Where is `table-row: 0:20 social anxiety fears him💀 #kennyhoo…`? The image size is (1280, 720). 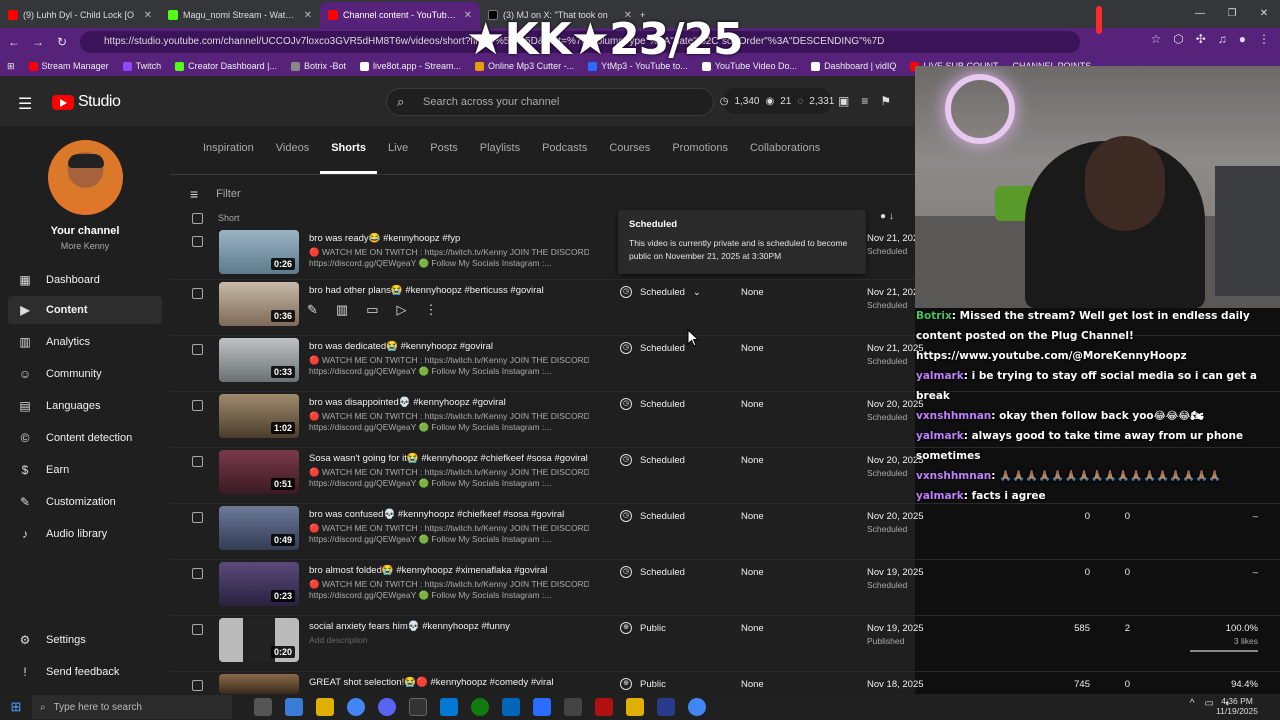 table-row: 0:20 social anxiety fears him💀 #kennyhoo… is located at coordinates (725, 644).